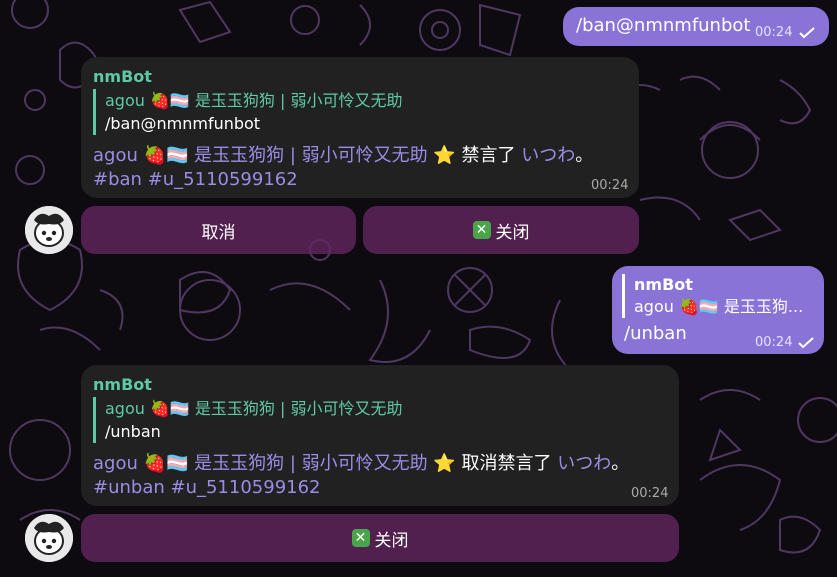 The image size is (837, 577). I want to click on cancel-button-label: 取消, so click(218, 232).